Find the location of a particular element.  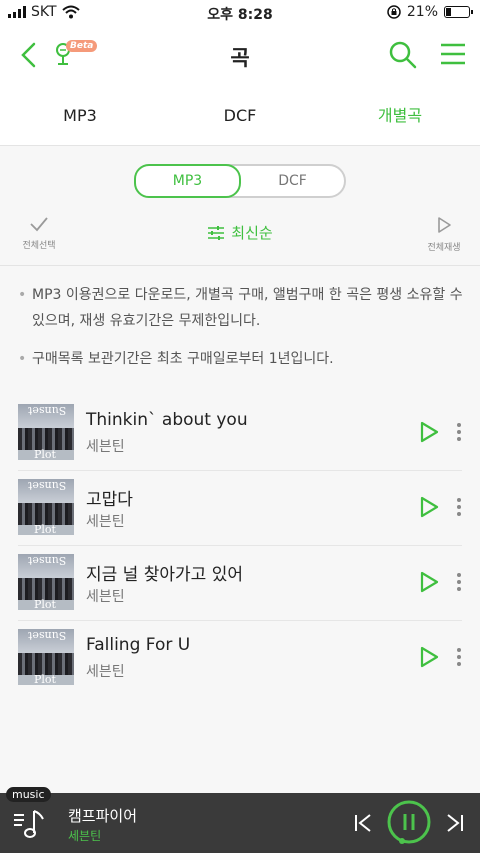

notice-item: 구매목록 보관기간은 최초 구매일로부터 1년입니다. is located at coordinates (242, 359).